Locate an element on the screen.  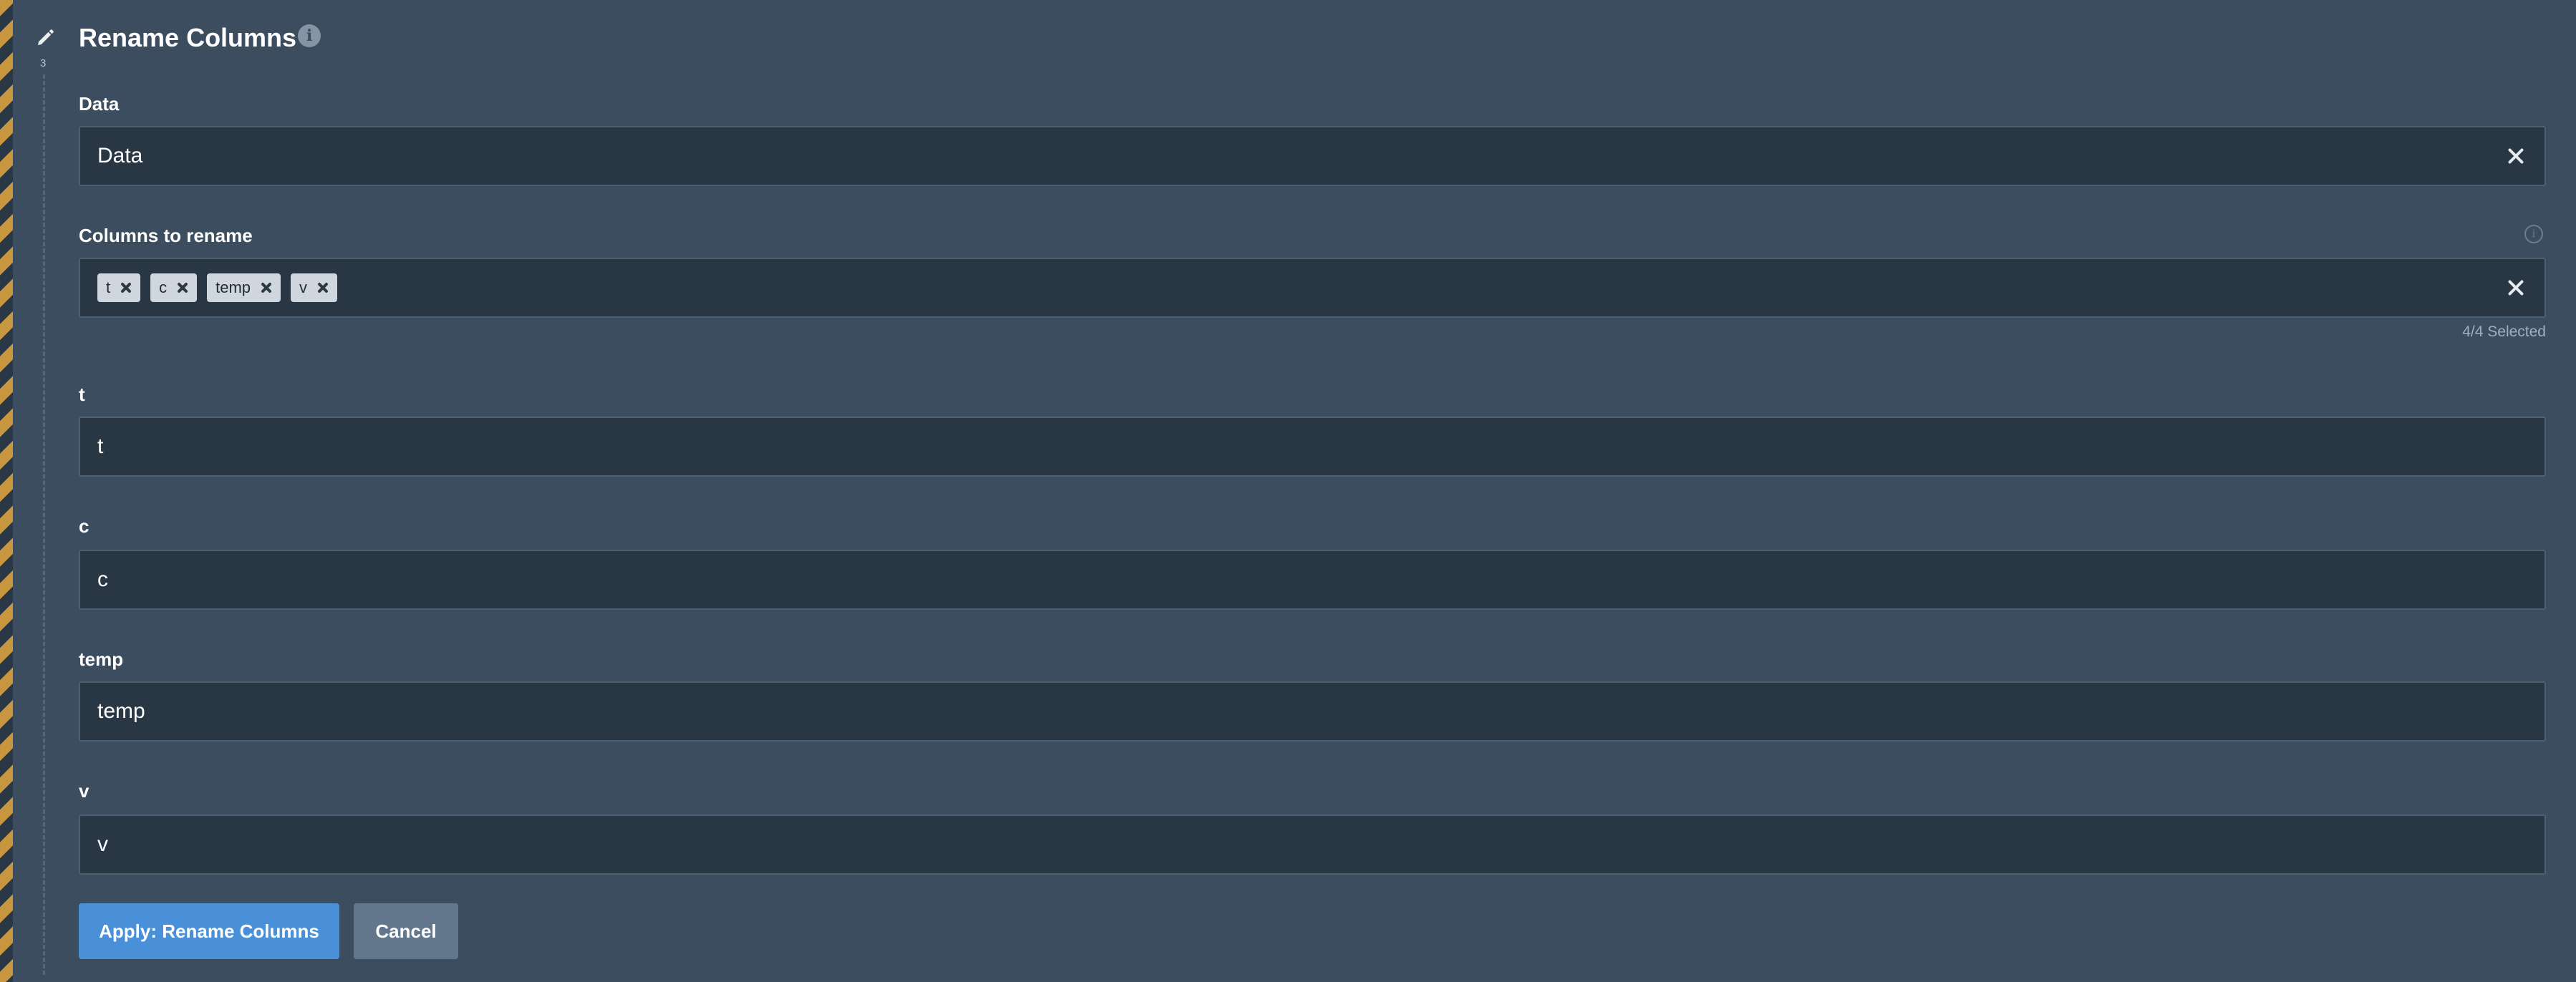
chip-t: t is located at coordinates (119, 287).